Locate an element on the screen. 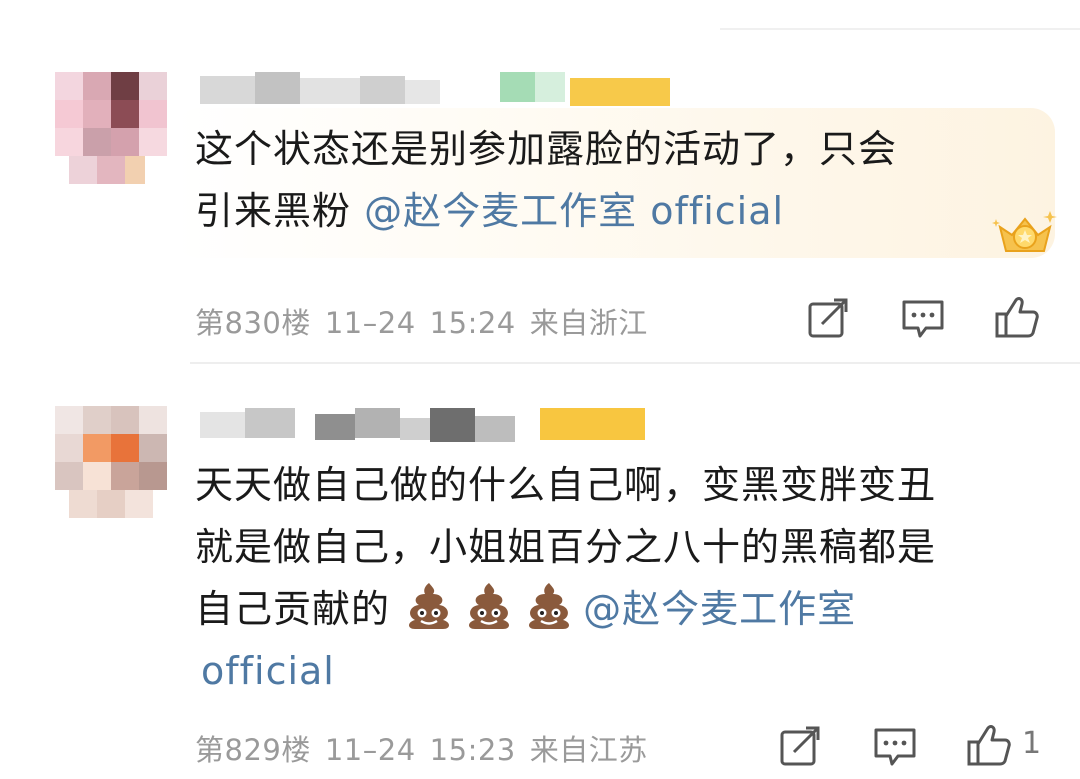  comment-text-line: 天天做自己做的什么自己啊，变黑变胖变丑 is located at coordinates (566, 485).